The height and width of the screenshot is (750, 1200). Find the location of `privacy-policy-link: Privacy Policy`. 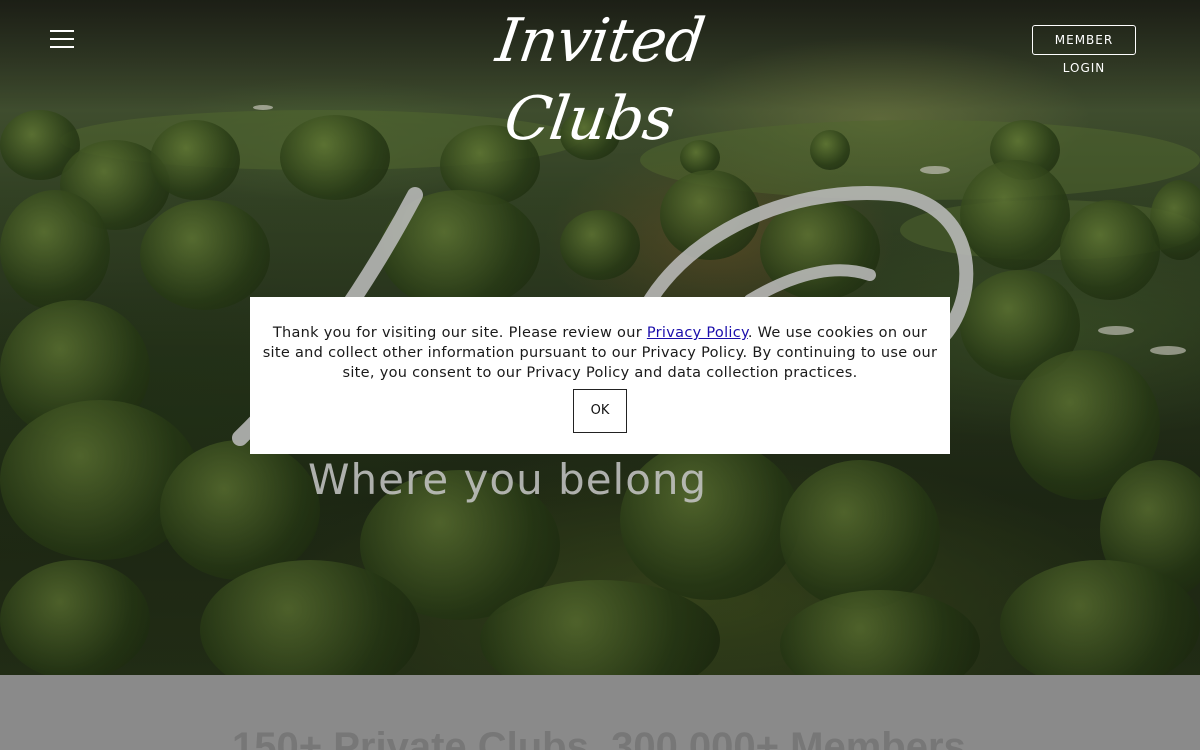

privacy-policy-link: Privacy Policy is located at coordinates (697, 333).